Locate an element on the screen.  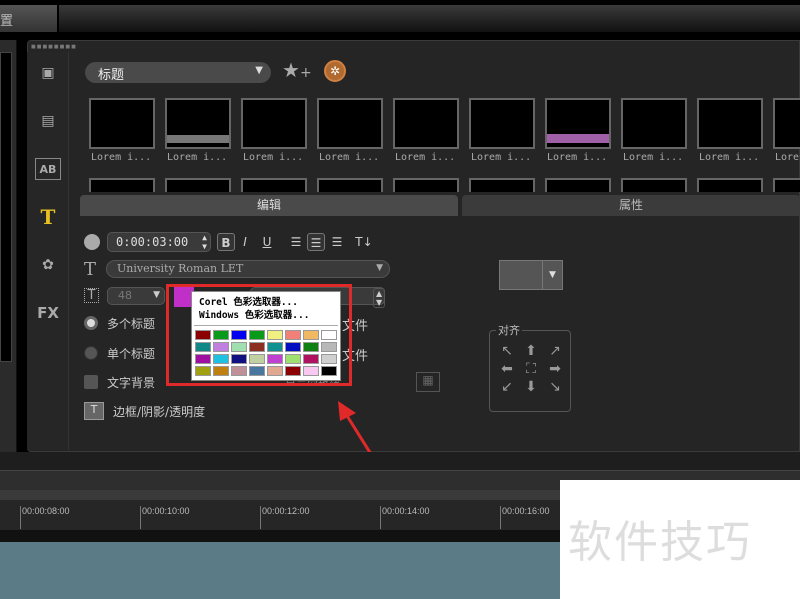
transition-icon: ▤ is located at coordinates (48, 121).